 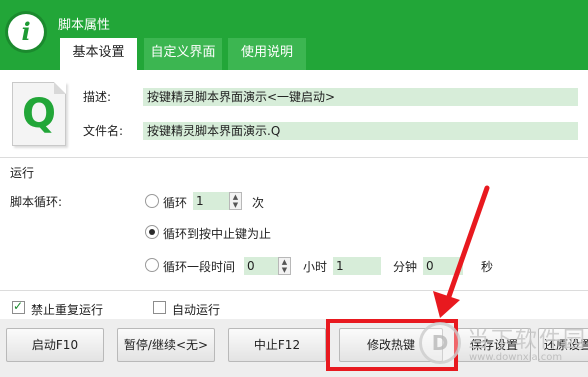 I want to click on watermark-url: www.downxia.com, so click(x=516, y=357).